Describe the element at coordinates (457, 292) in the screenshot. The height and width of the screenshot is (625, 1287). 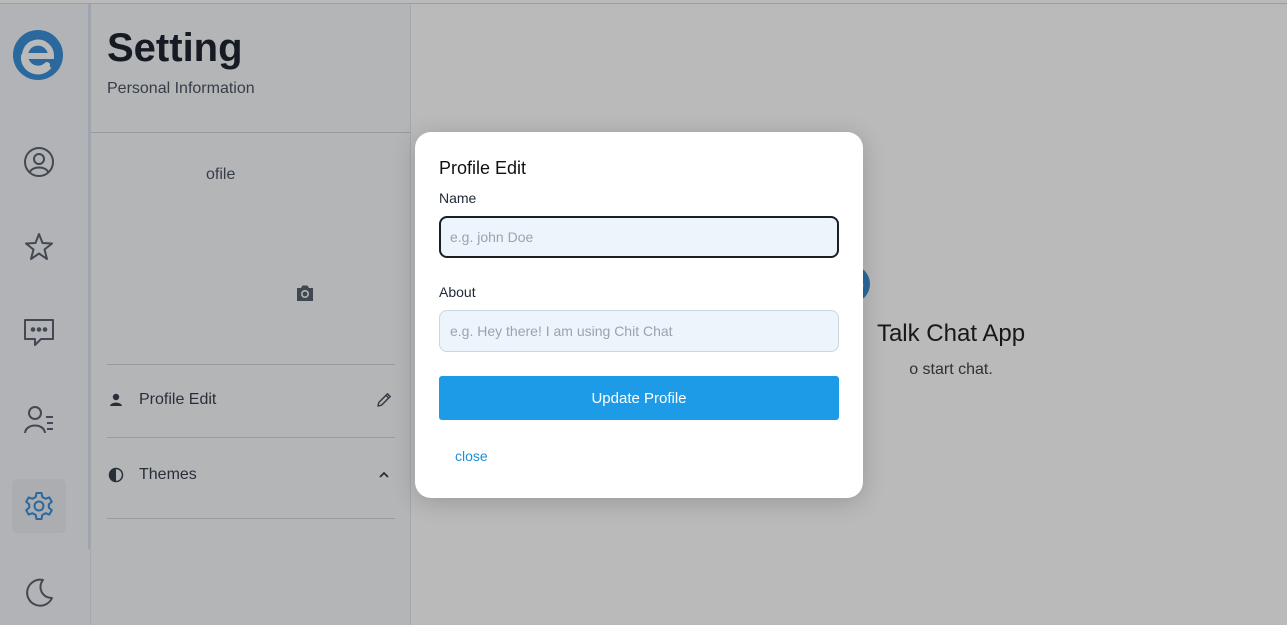
I see `about-label: About` at that location.